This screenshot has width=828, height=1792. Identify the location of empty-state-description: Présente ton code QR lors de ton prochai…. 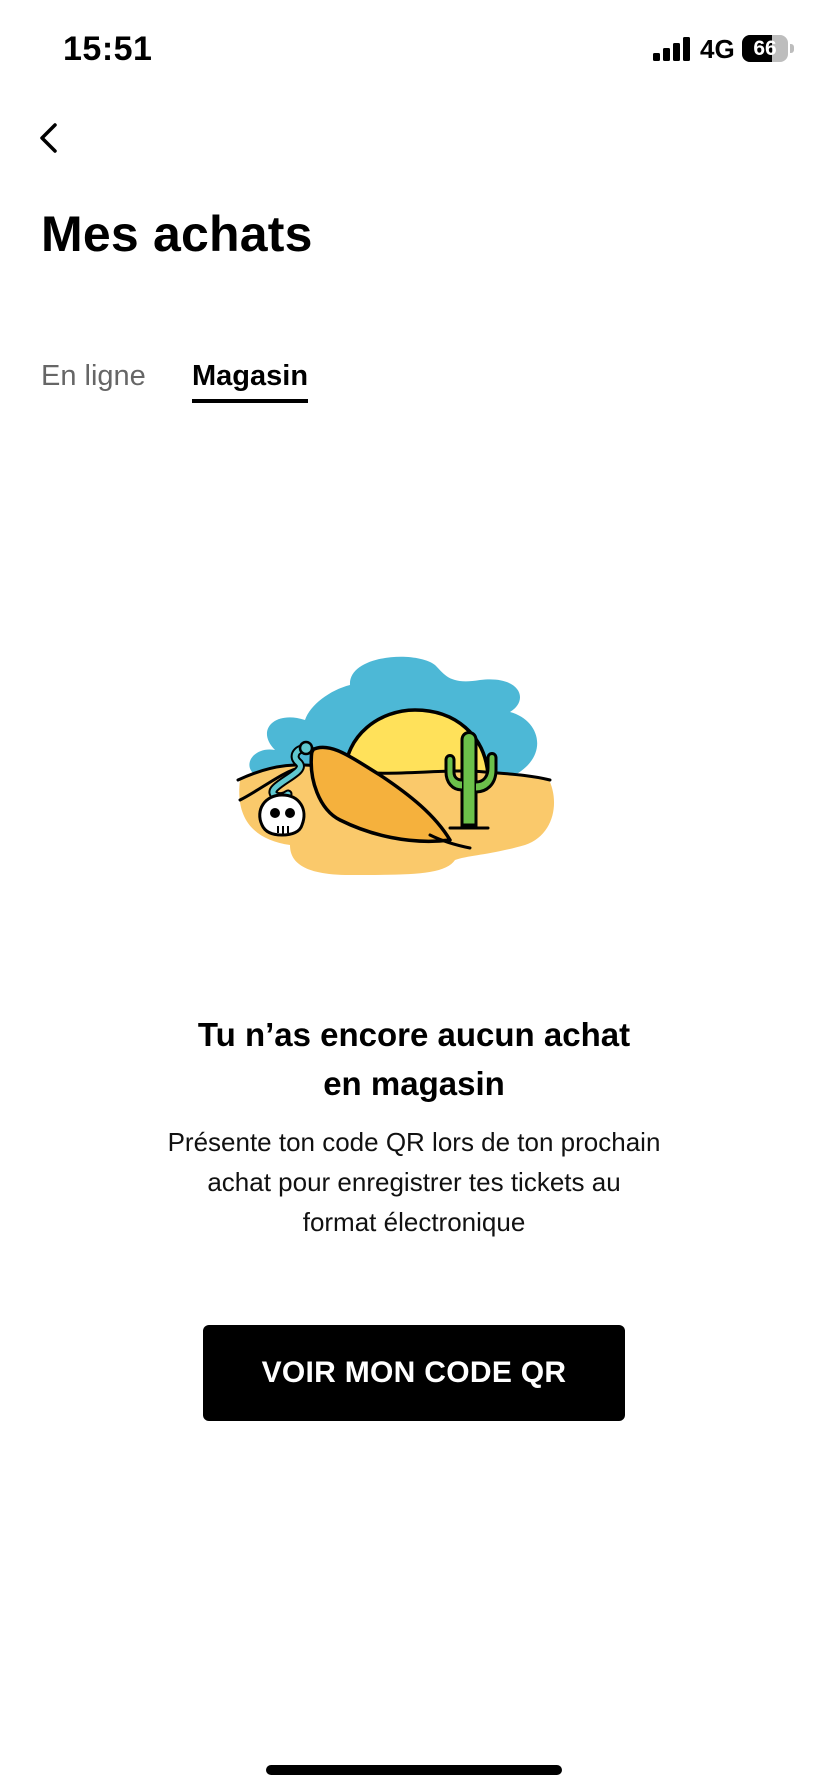
(414, 1182).